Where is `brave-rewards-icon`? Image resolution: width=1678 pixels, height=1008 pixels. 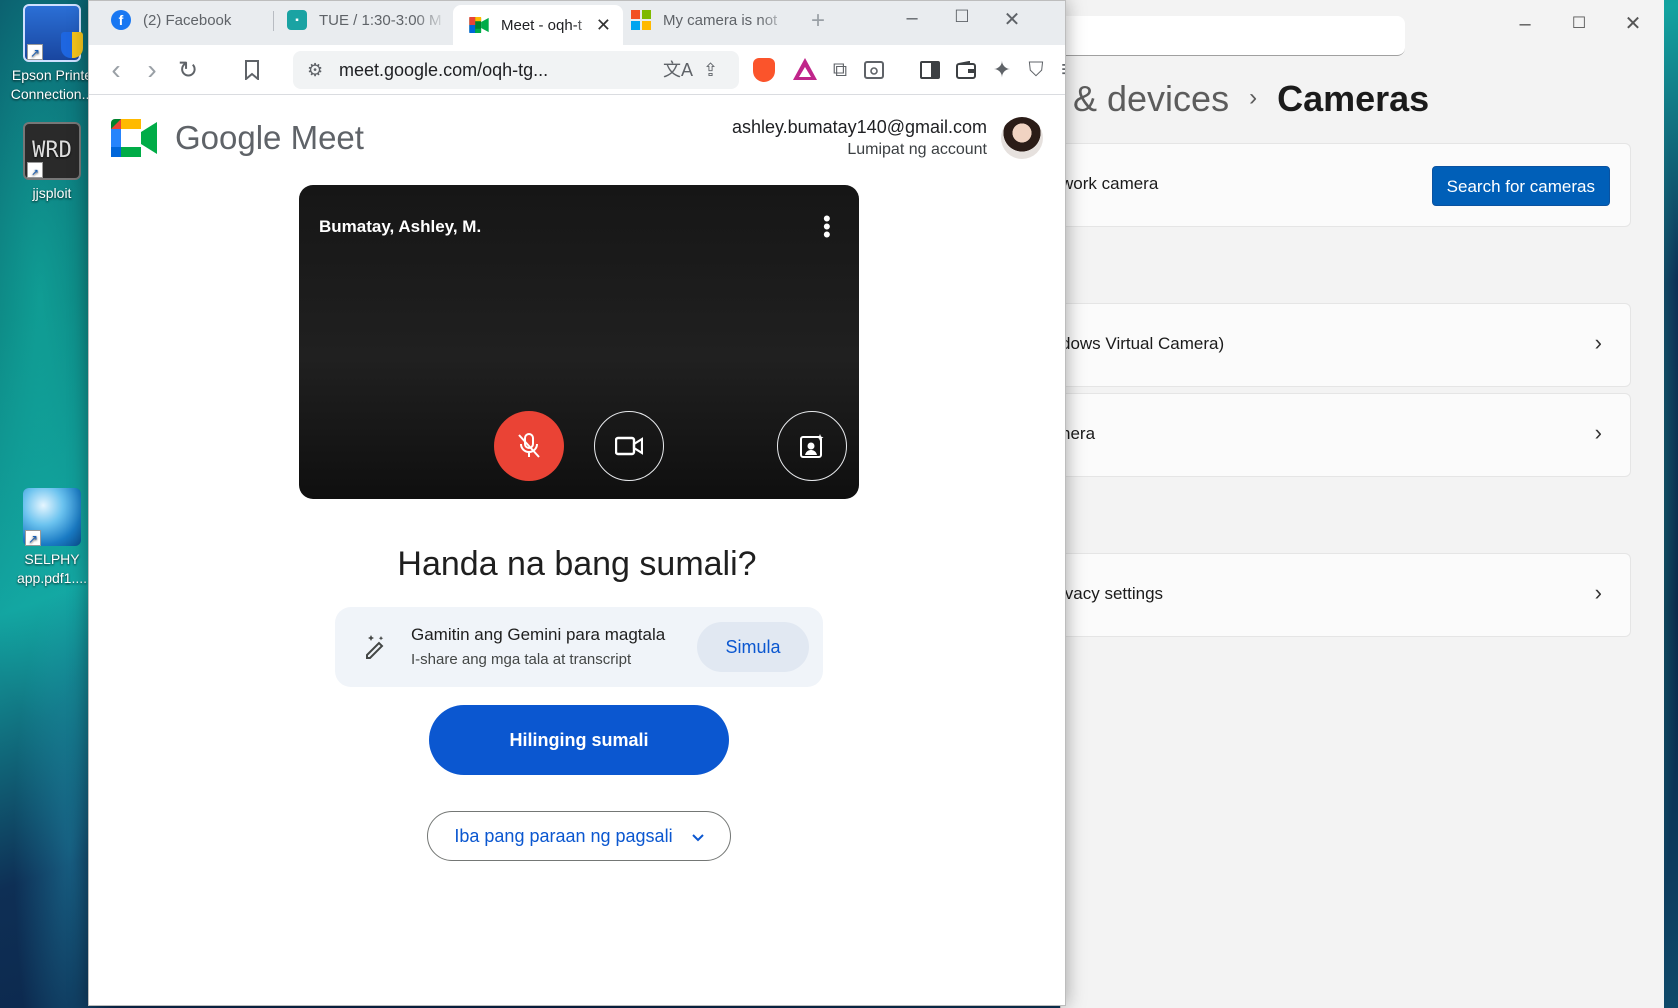 brave-rewards-icon is located at coordinates (805, 69).